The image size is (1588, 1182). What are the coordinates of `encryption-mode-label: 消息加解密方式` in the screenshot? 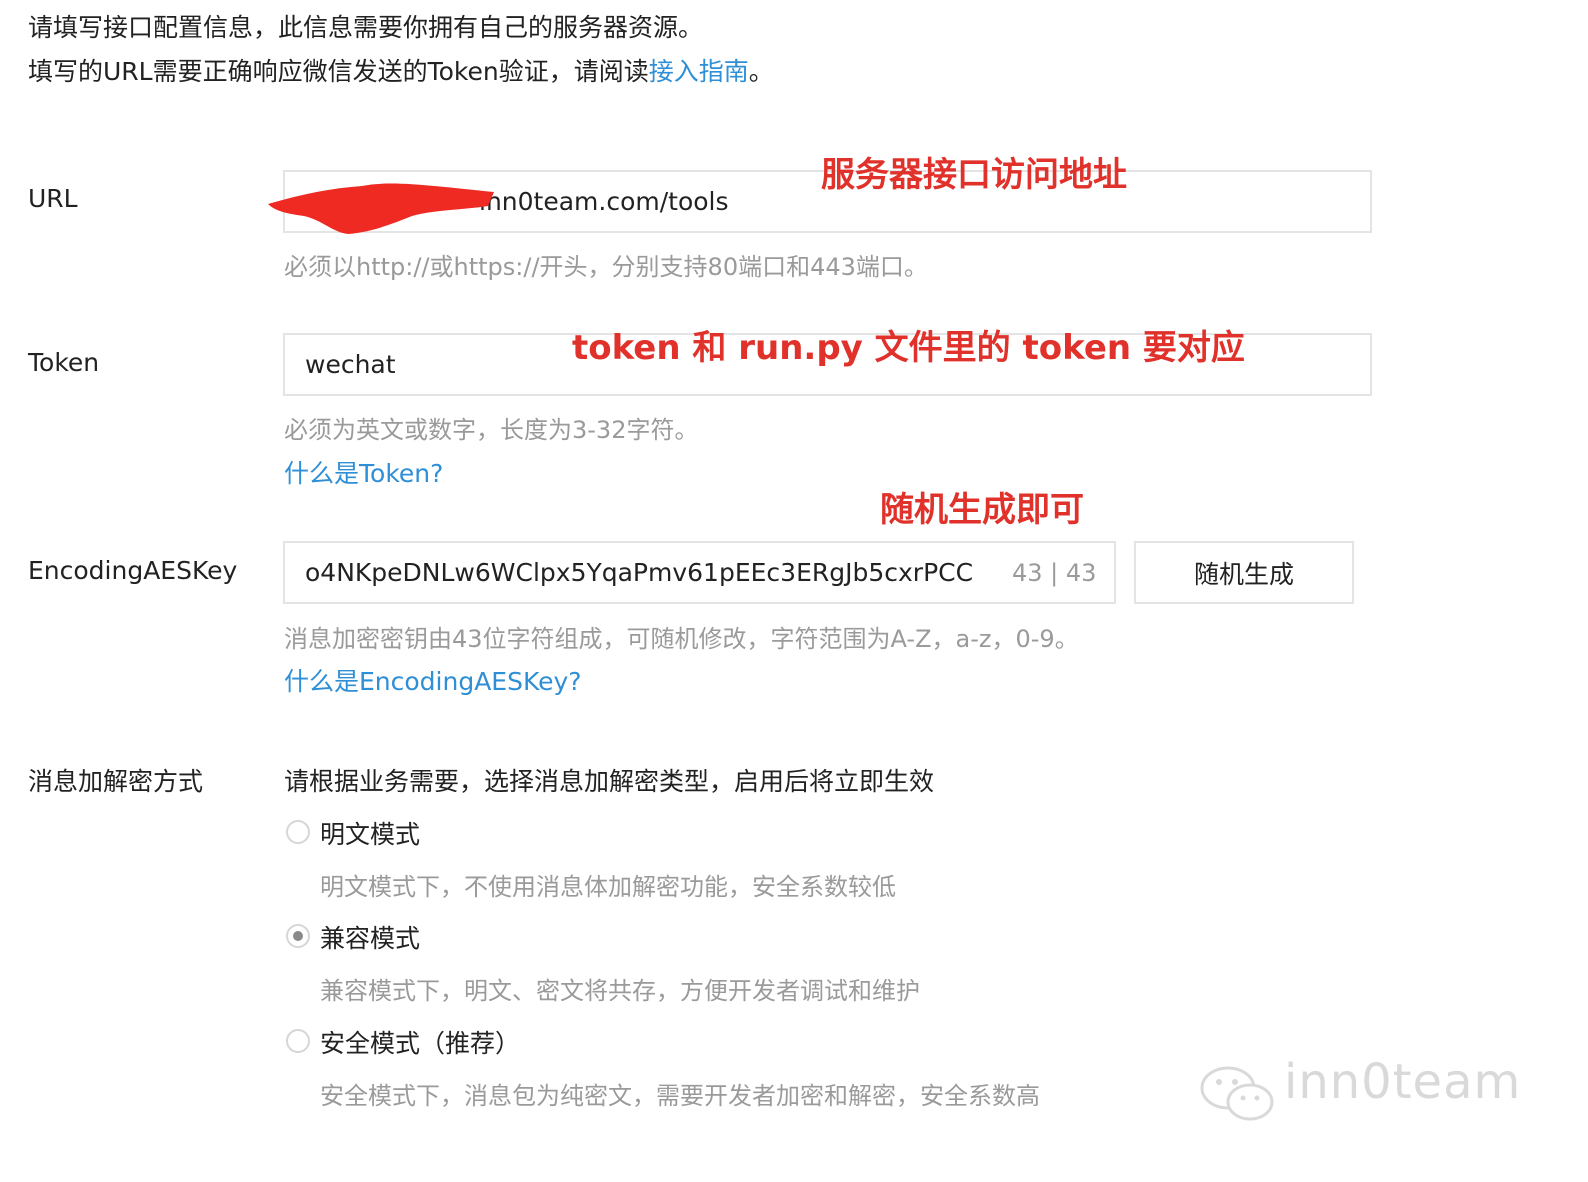 It's located at (116, 781).